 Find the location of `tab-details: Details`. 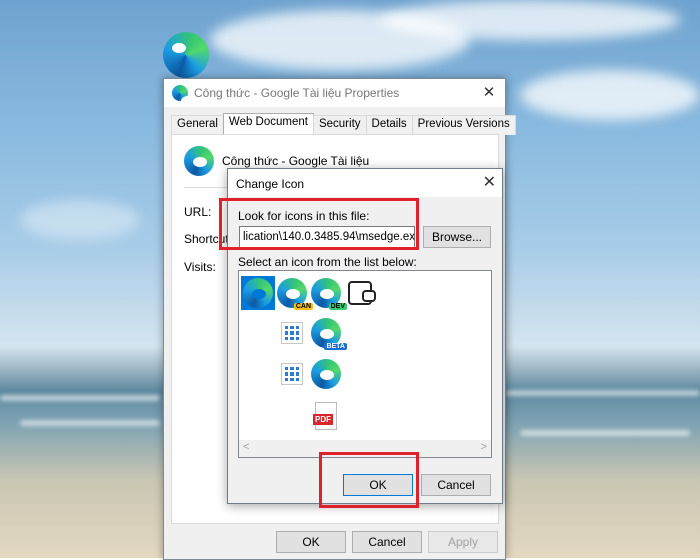

tab-details: Details is located at coordinates (389, 125).